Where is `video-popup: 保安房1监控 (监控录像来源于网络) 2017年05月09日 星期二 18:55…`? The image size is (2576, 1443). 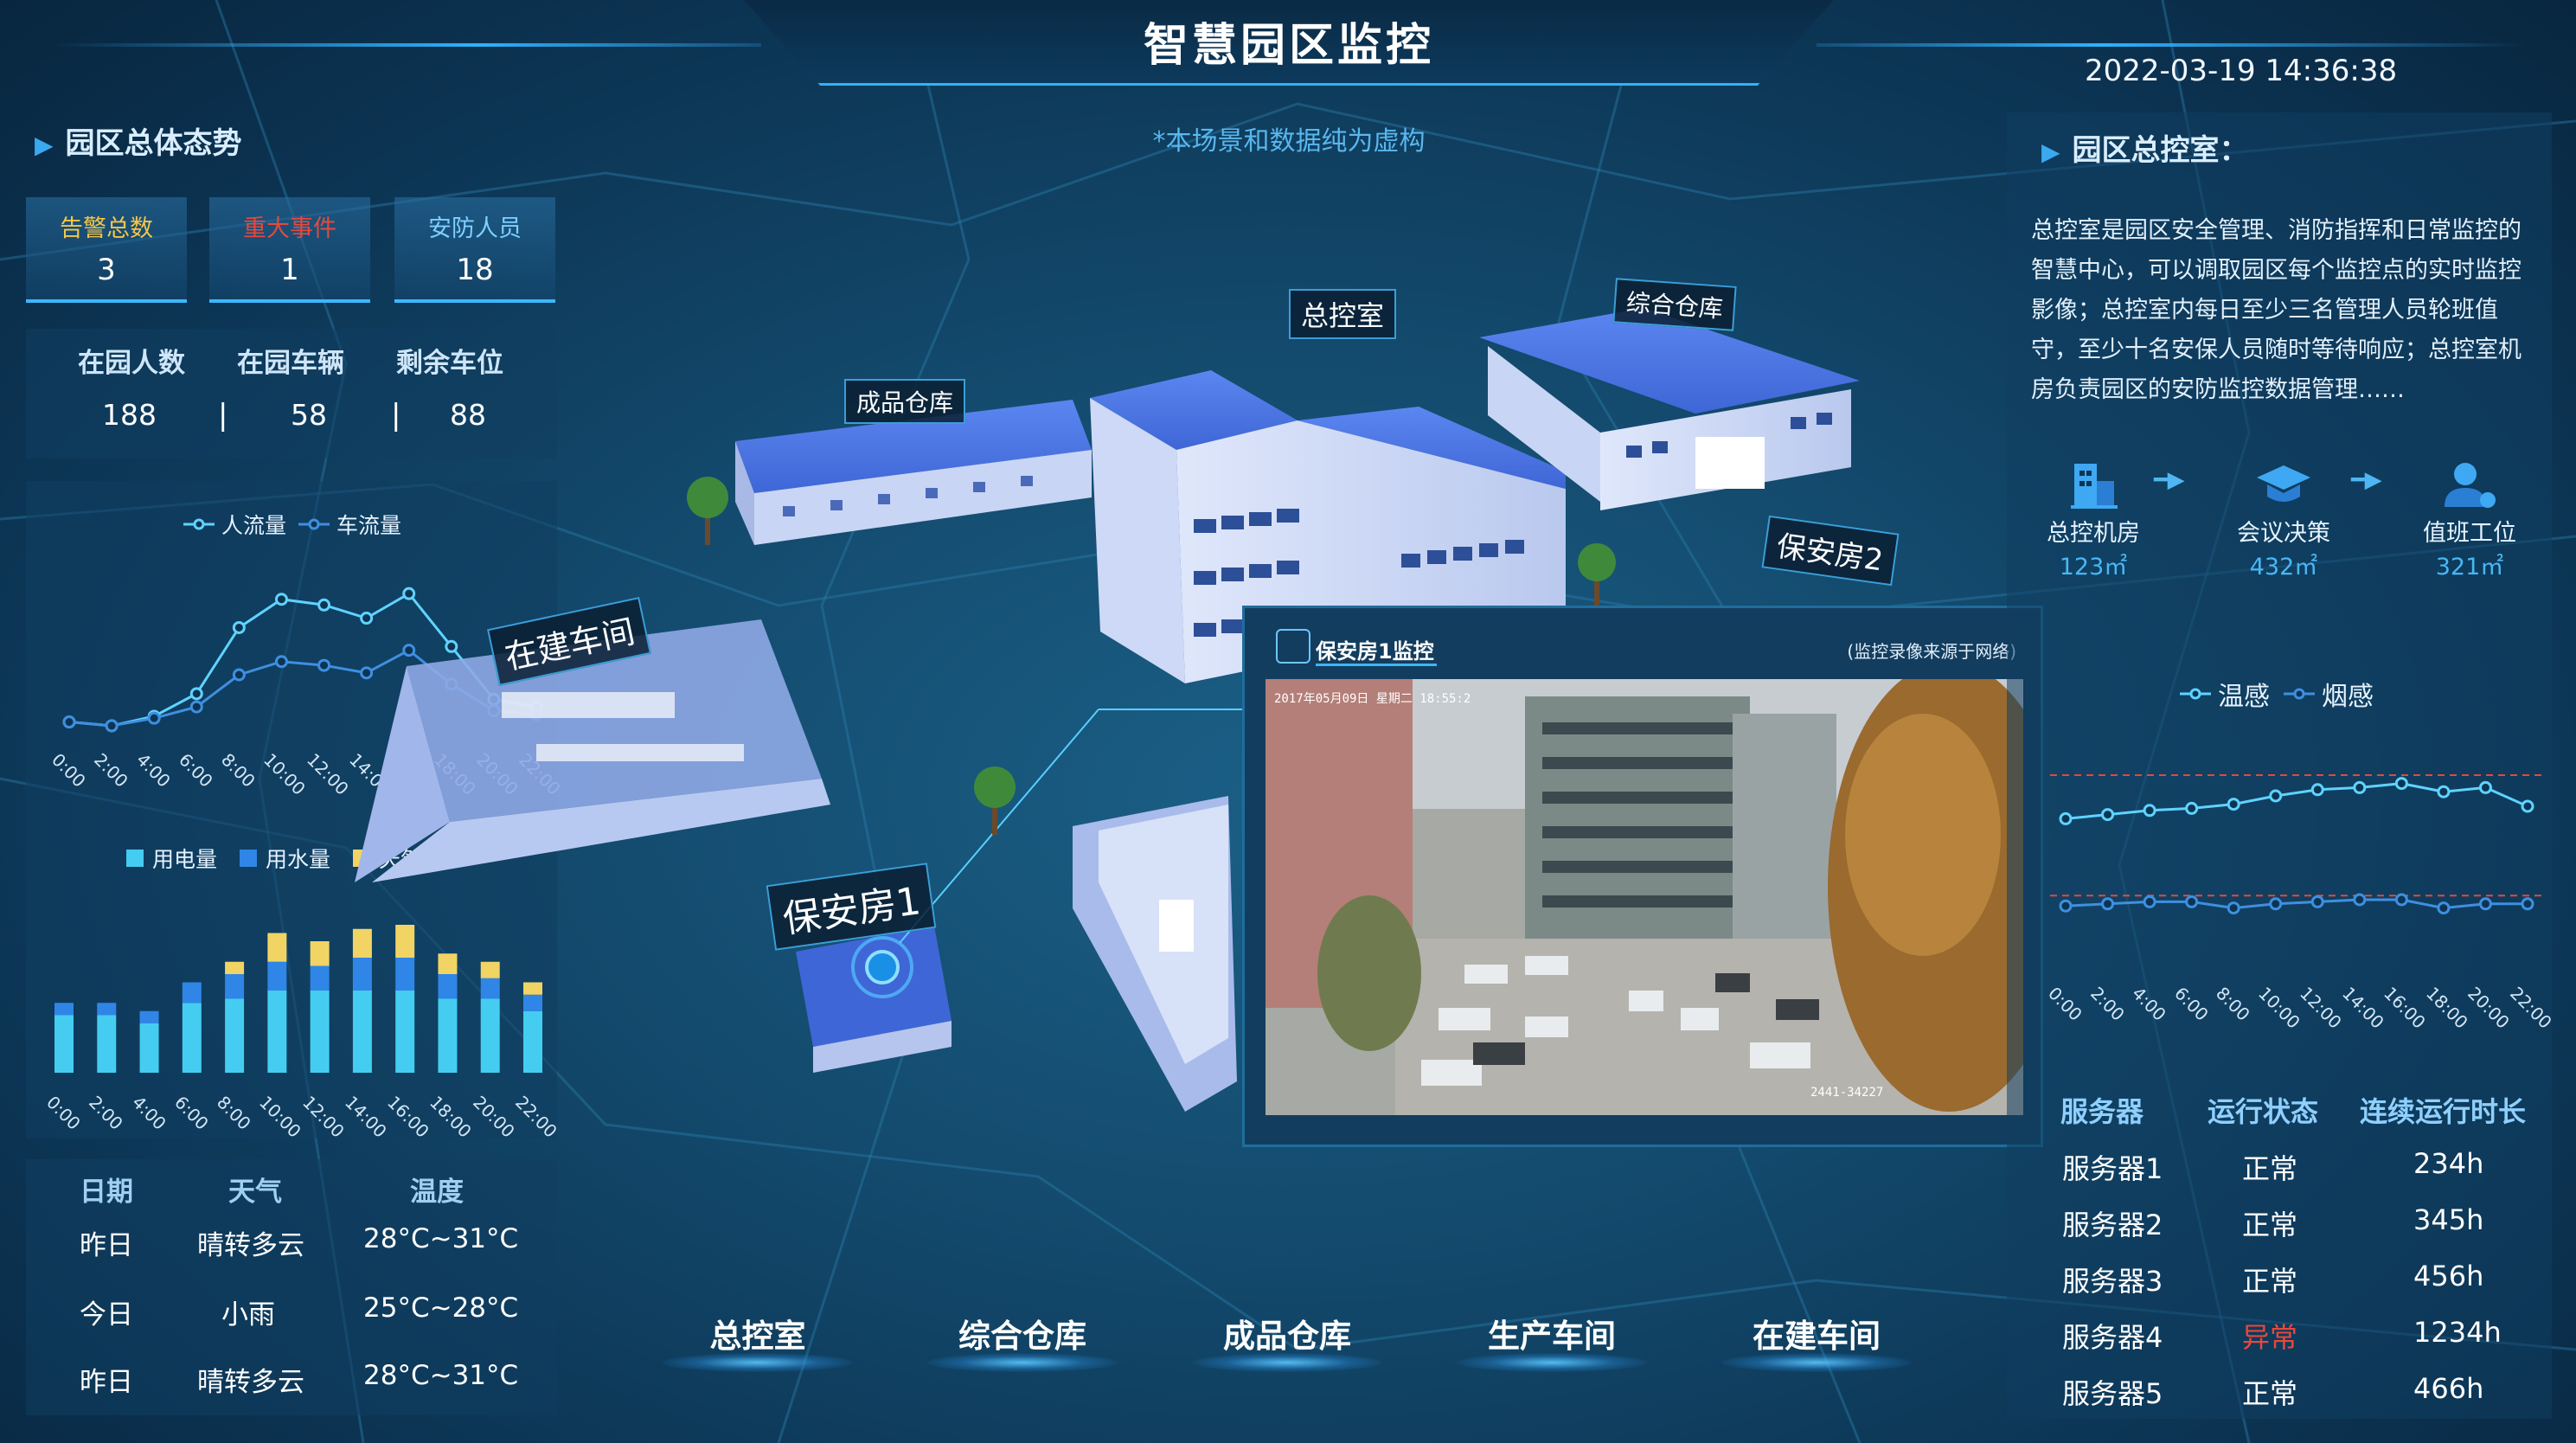
video-popup: 保安房1监控 (监控录像来源于网络) 2017年05月09日 星期二 18:55… is located at coordinates (1642, 876).